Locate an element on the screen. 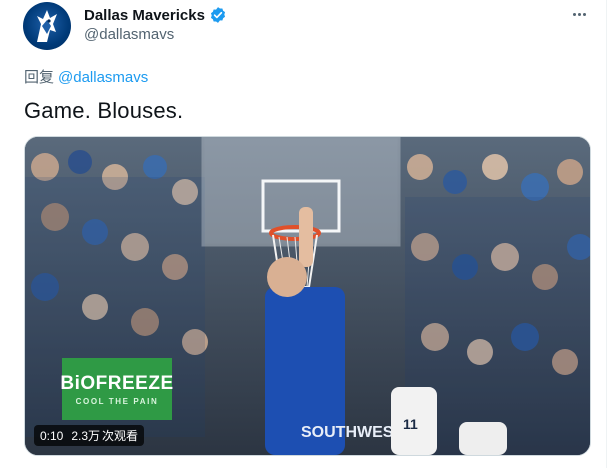 The height and width of the screenshot is (468, 608). avatar is located at coordinates (47, 26).